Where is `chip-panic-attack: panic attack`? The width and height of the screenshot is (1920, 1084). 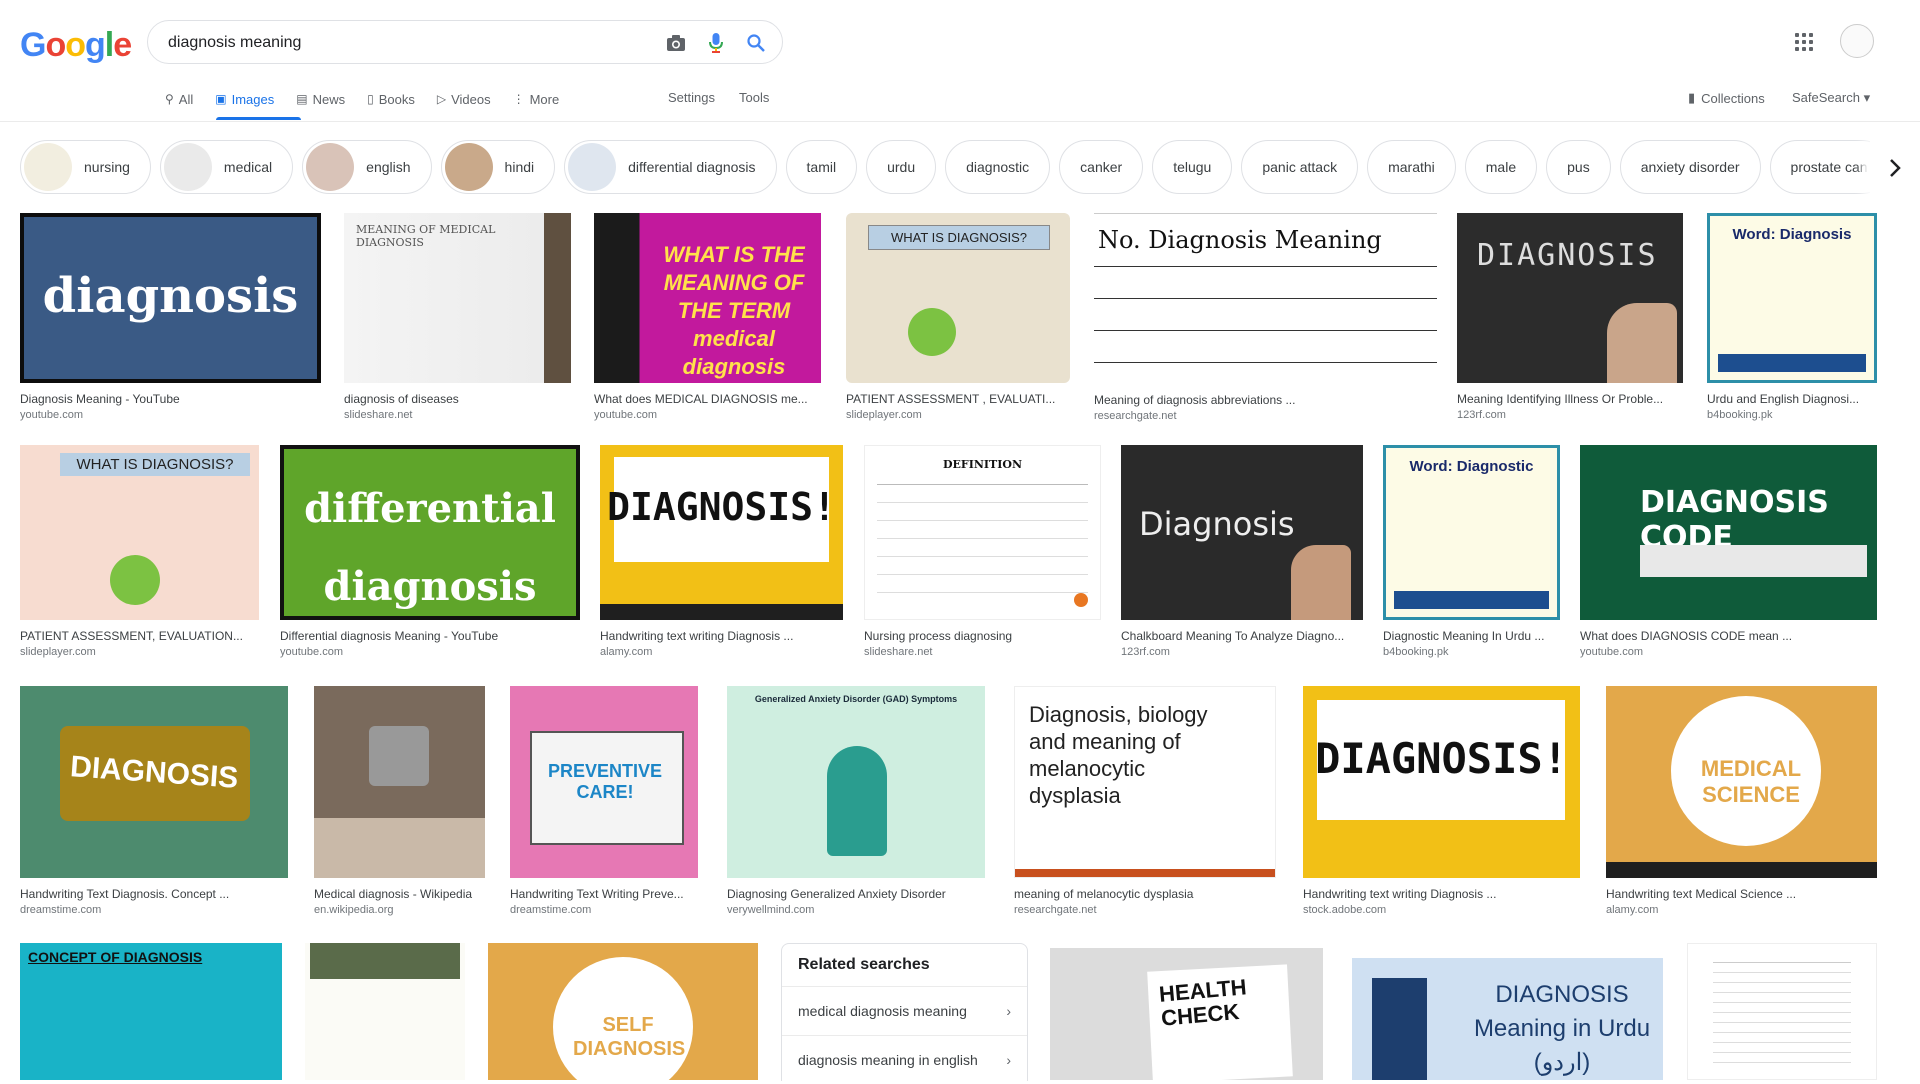 chip-panic-attack: panic attack is located at coordinates (1300, 167).